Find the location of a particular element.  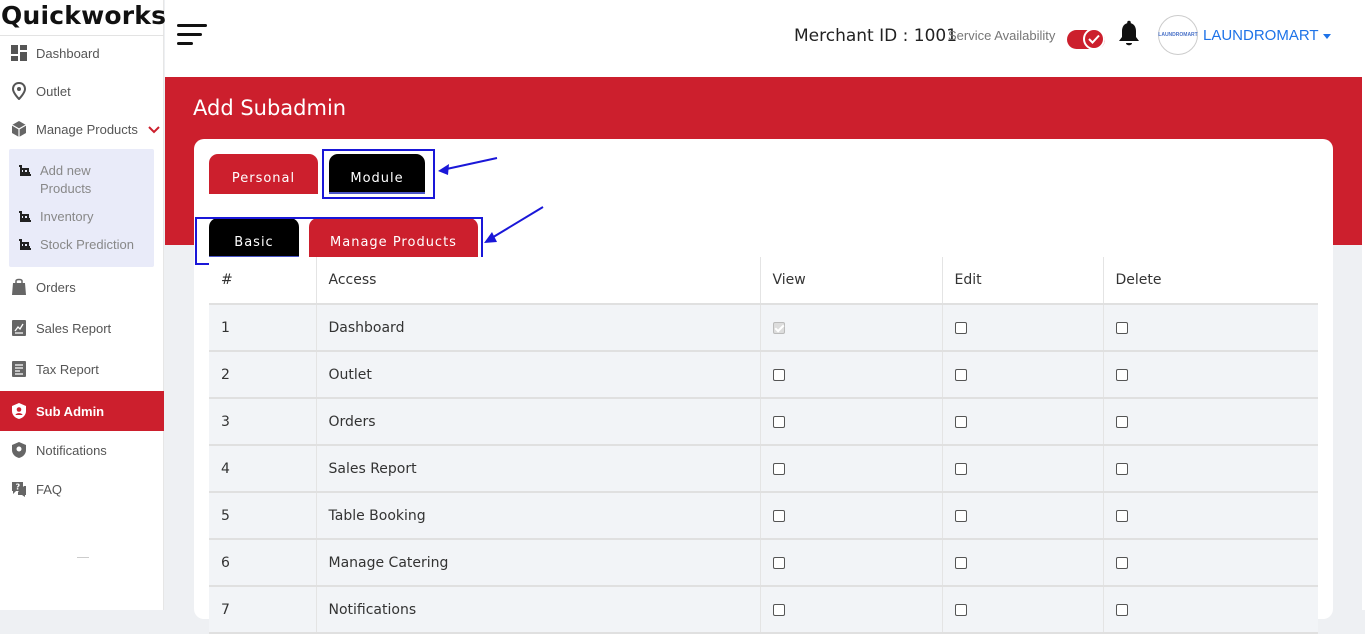

merchant-id: Merchant ID : 1001 is located at coordinates (876, 36).